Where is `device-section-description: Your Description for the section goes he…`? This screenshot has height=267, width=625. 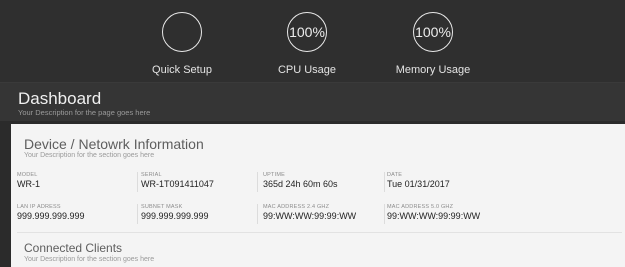 device-section-description: Your Description for the section goes he… is located at coordinates (89, 155).